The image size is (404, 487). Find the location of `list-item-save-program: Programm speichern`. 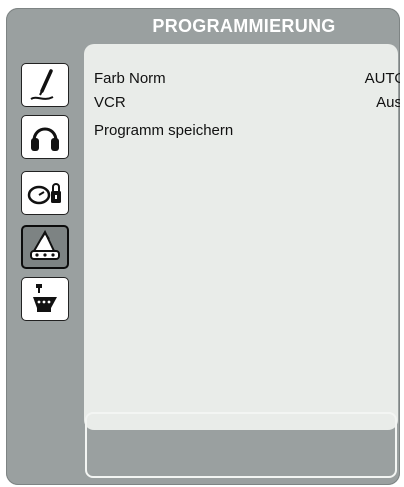

list-item-save-program: Programm speichern is located at coordinates (246, 131).